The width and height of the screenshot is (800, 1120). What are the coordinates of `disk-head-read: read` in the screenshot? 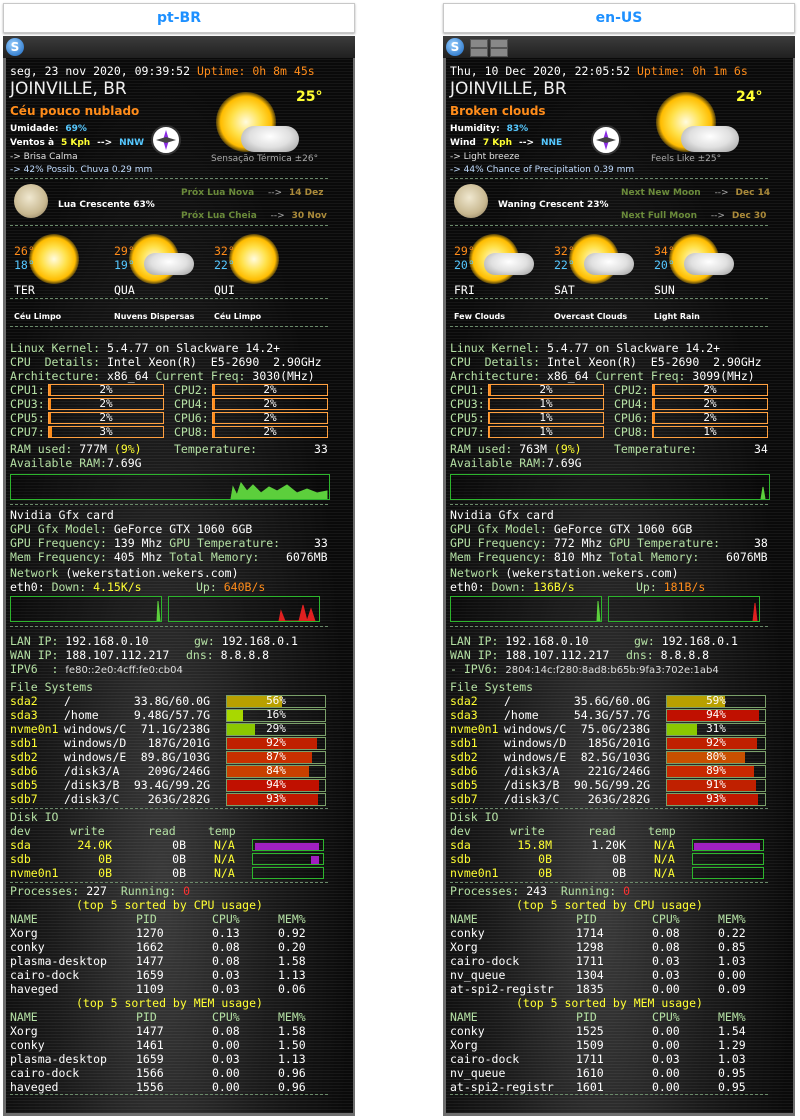 It's located at (602, 831).